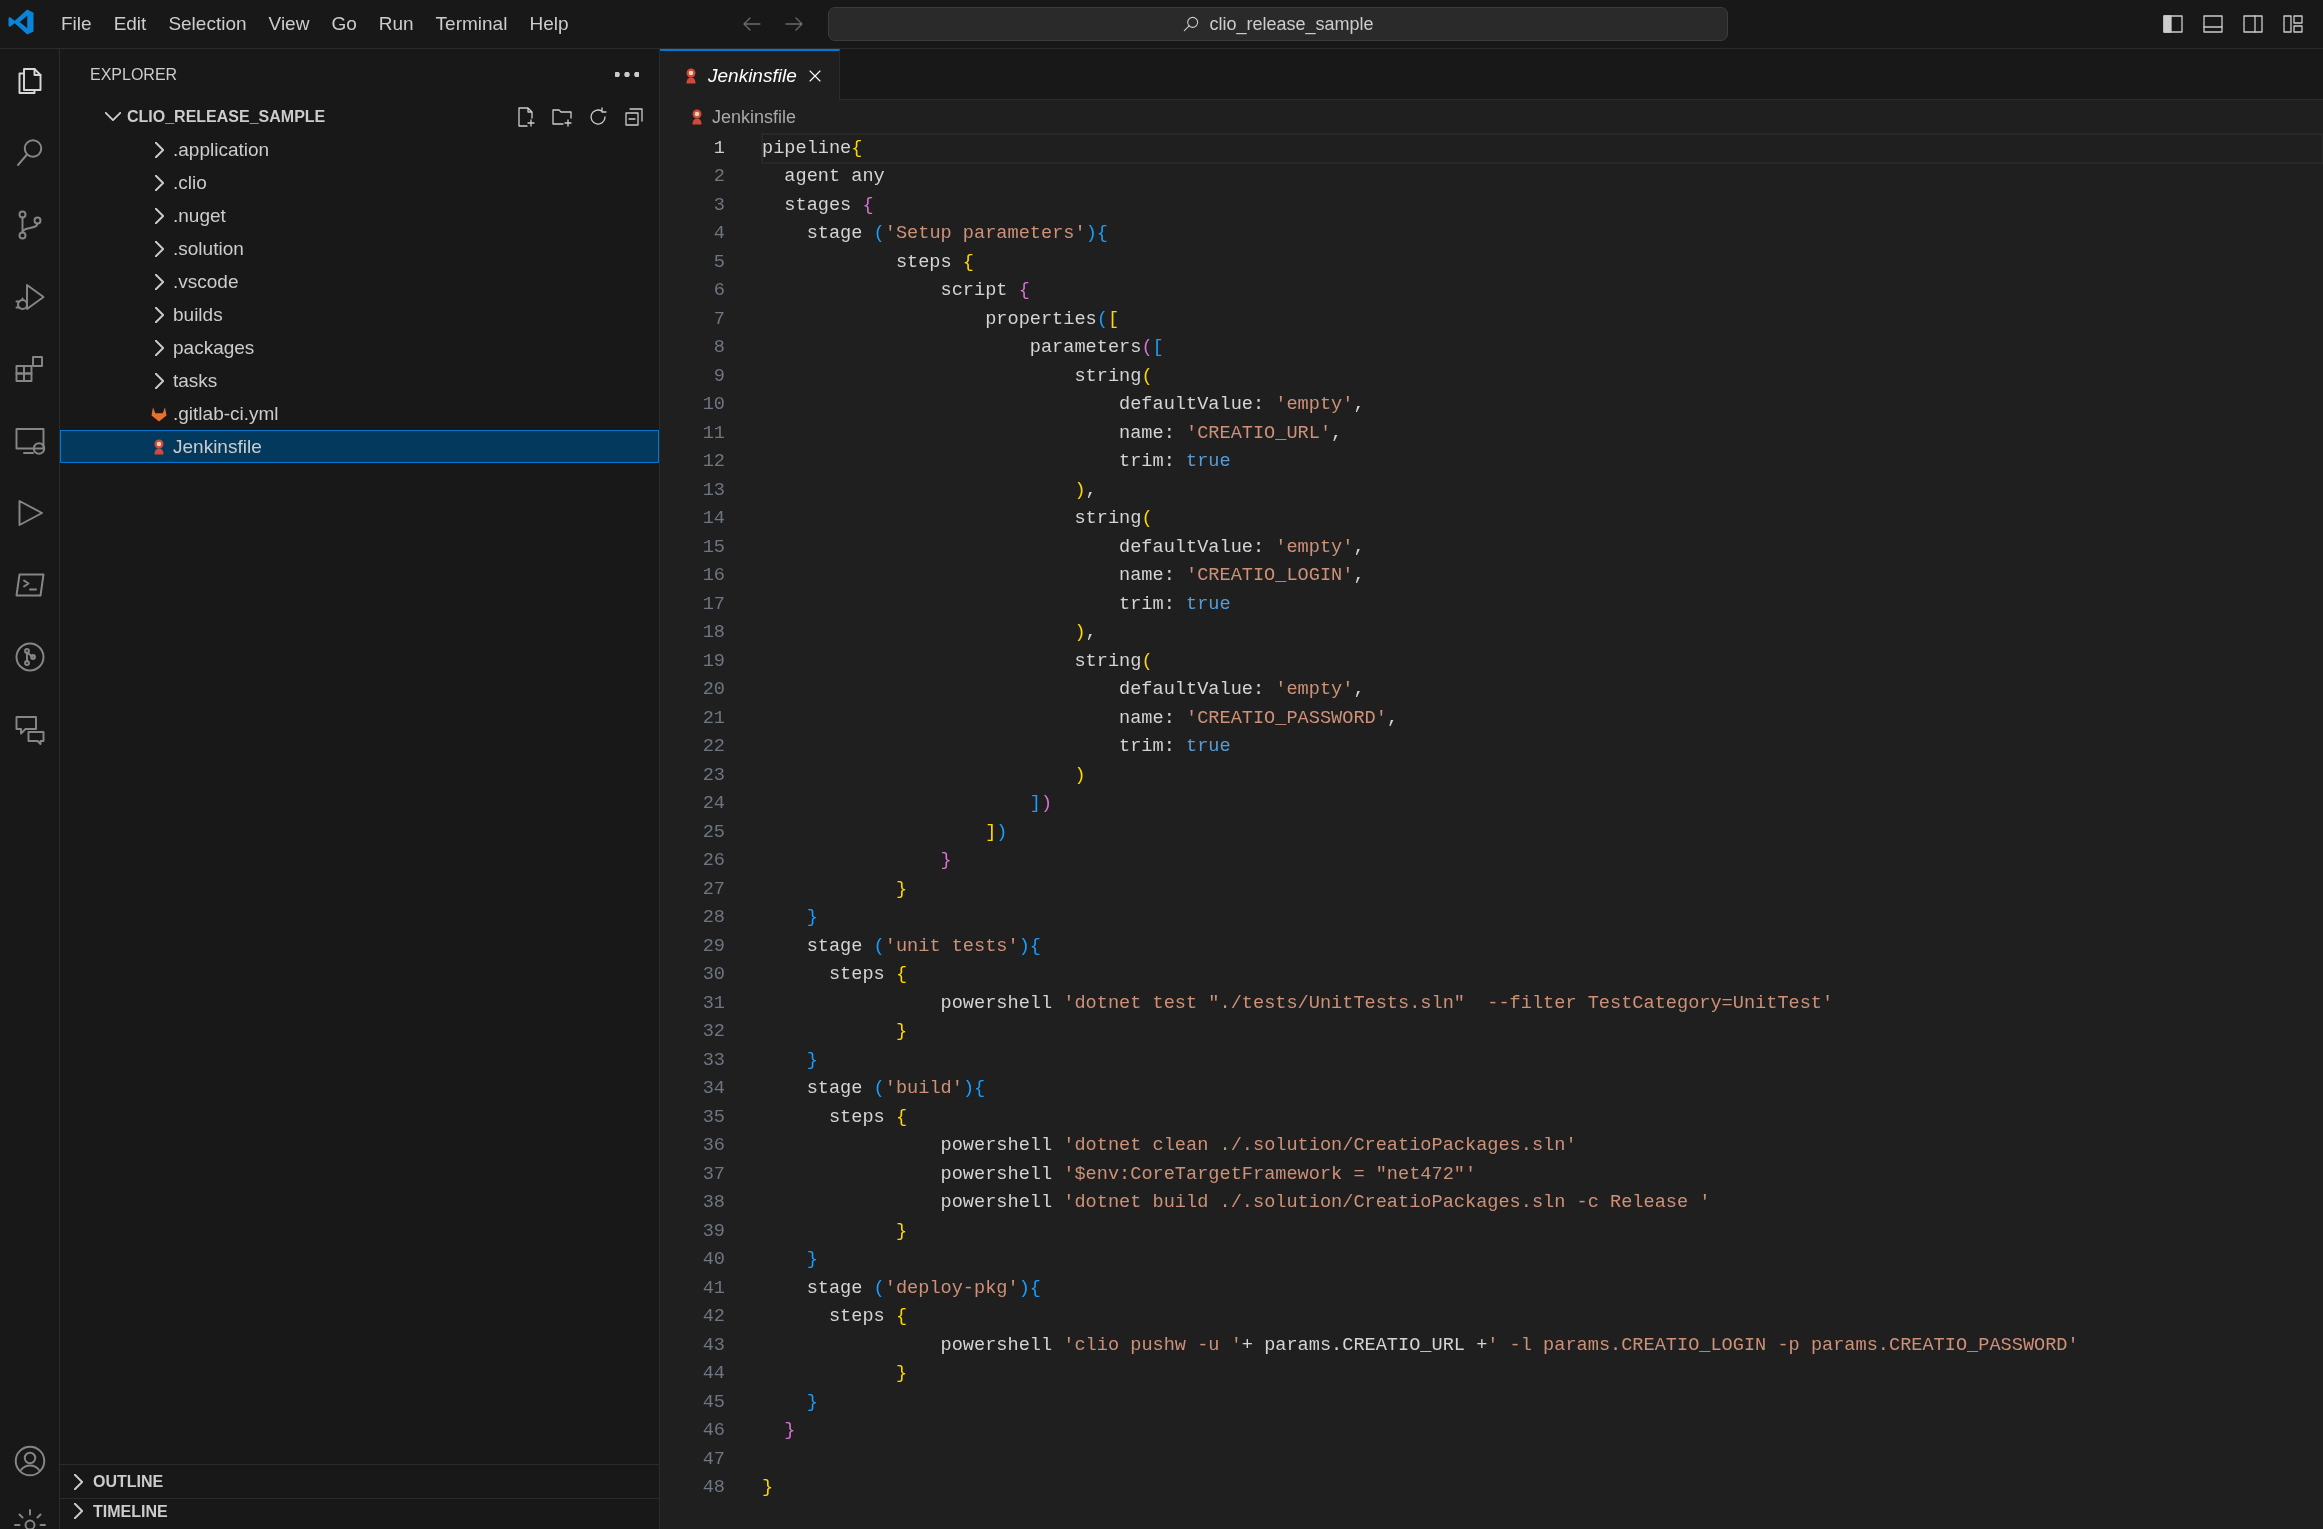 This screenshot has width=2323, height=1529. Describe the element at coordinates (359, 446) in the screenshot. I see `tree-item: Jenkinsfile` at that location.